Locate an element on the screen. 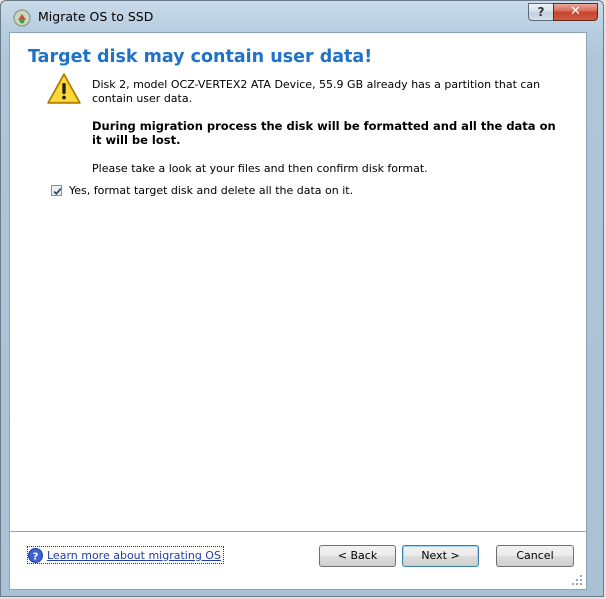 This screenshot has width=606, height=599. format-confirm-checkbox is located at coordinates (56, 190).